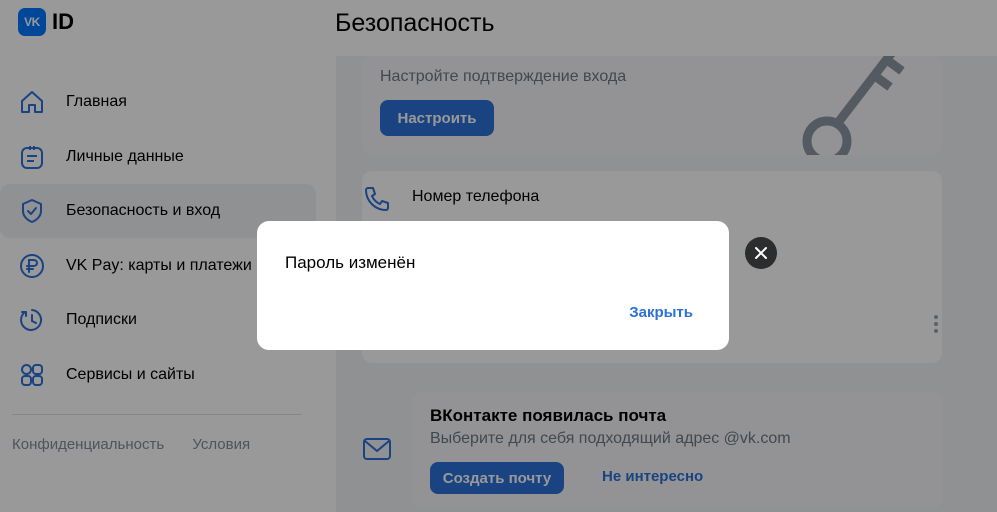 The height and width of the screenshot is (512, 997). I want to click on close-dialog-button, so click(761, 253).